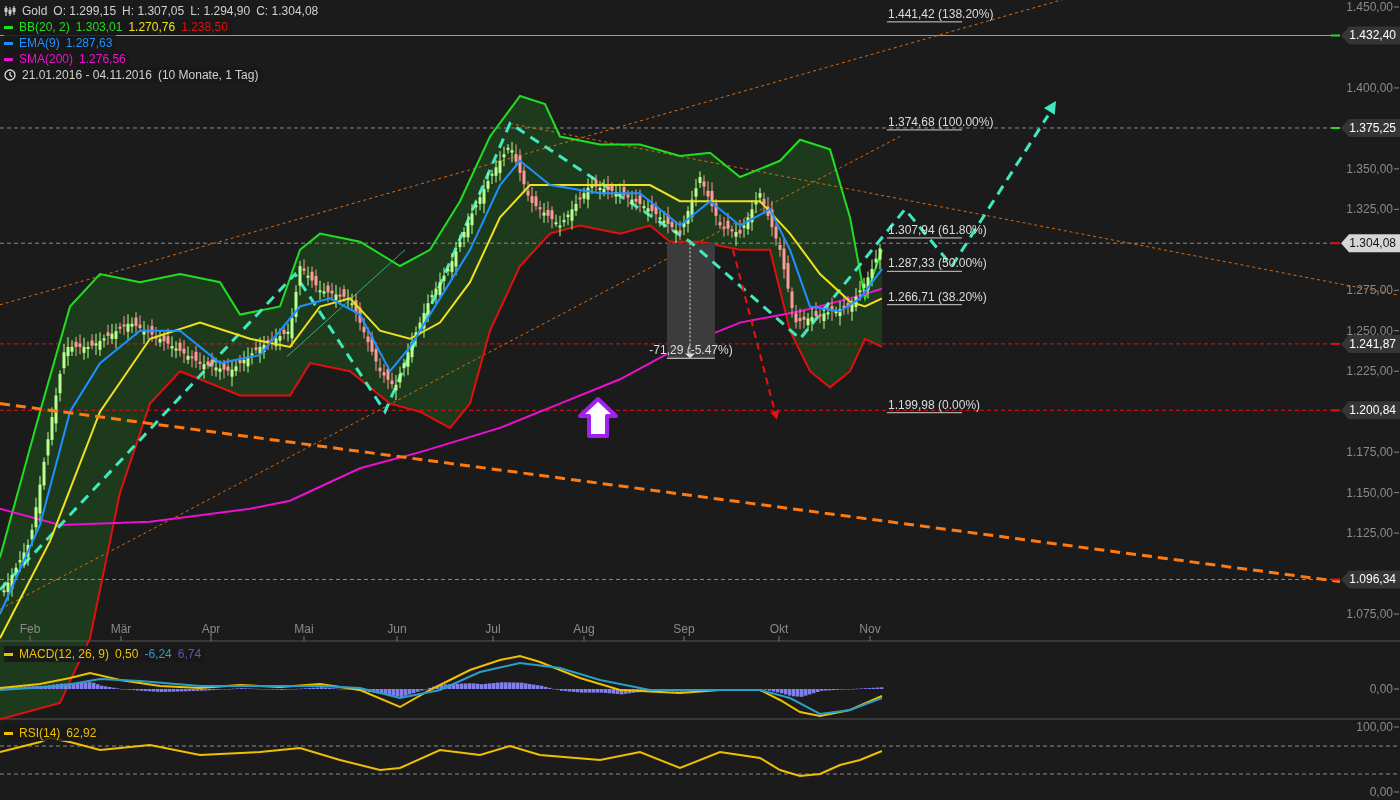 The height and width of the screenshot is (800, 1400). I want to click on symbol-name: Gold, so click(35, 11).